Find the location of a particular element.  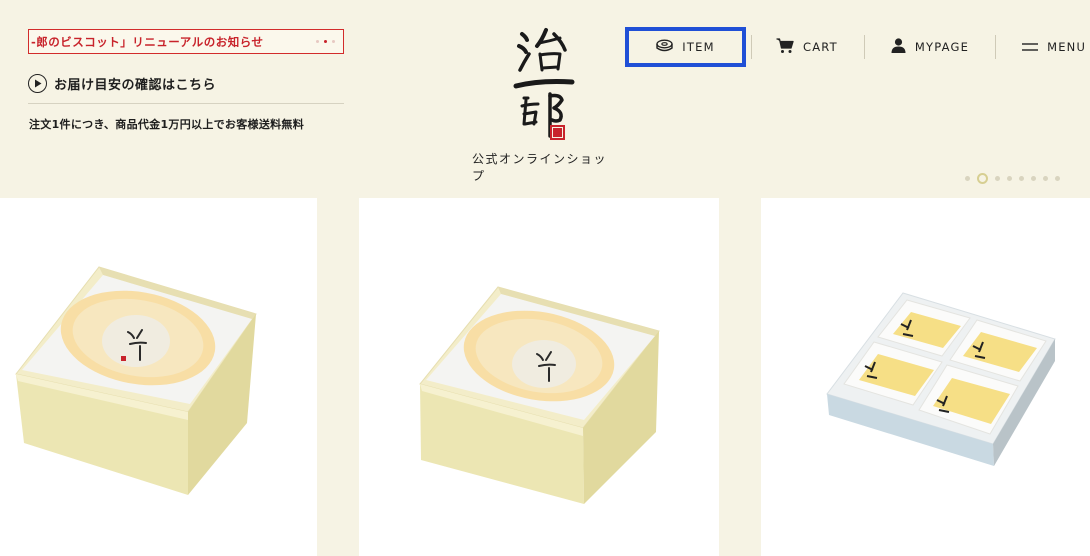

nav-mypage-label: MYPAGE is located at coordinates (942, 47).